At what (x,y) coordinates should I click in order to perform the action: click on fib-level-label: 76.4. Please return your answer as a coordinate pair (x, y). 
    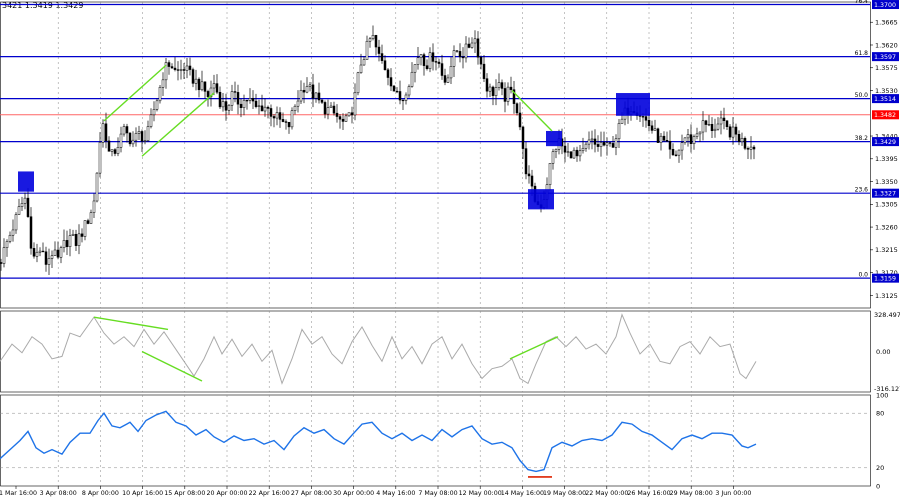
    Looking at the image, I should click on (862, 2).